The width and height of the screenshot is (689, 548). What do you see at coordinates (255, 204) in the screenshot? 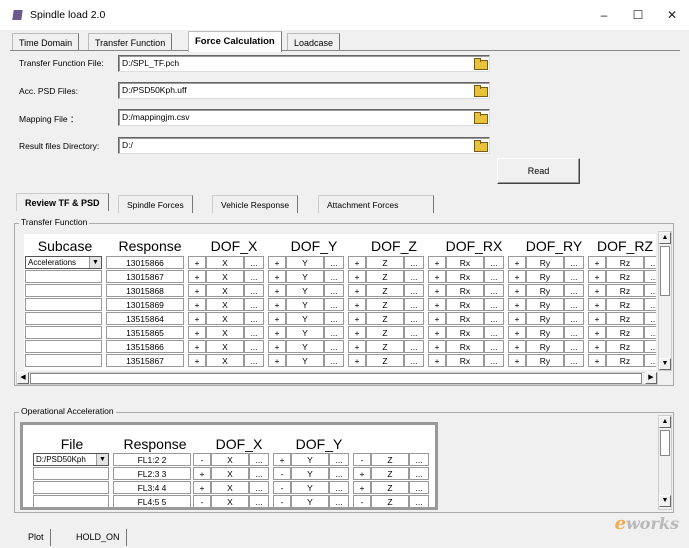
I see `tab-vehicle-response: Vehicle Response` at bounding box center [255, 204].